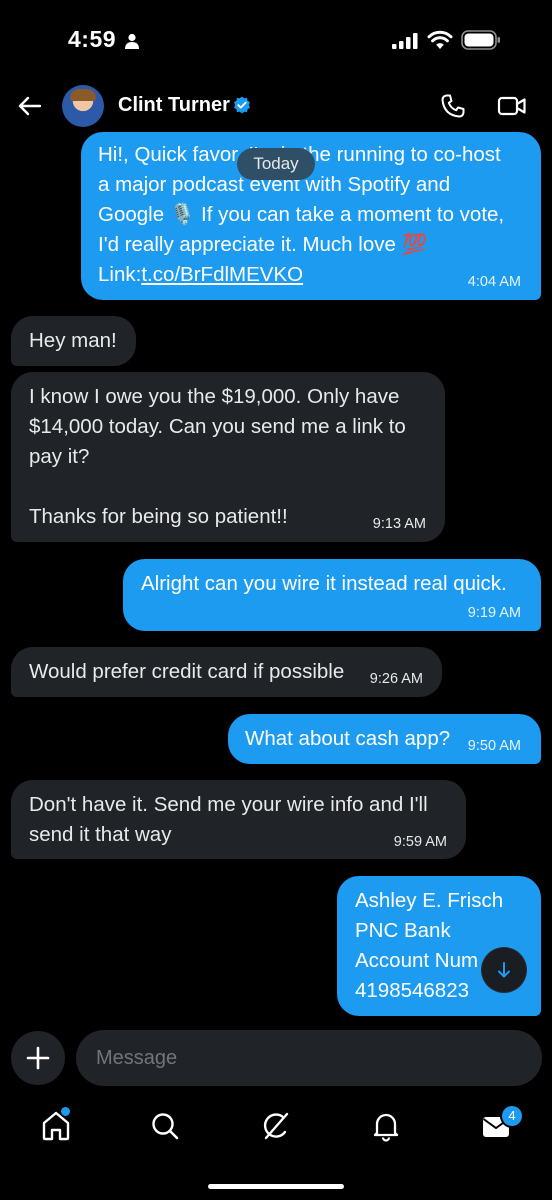  Describe the element at coordinates (132, 41) in the screenshot. I see `person-icon` at that location.